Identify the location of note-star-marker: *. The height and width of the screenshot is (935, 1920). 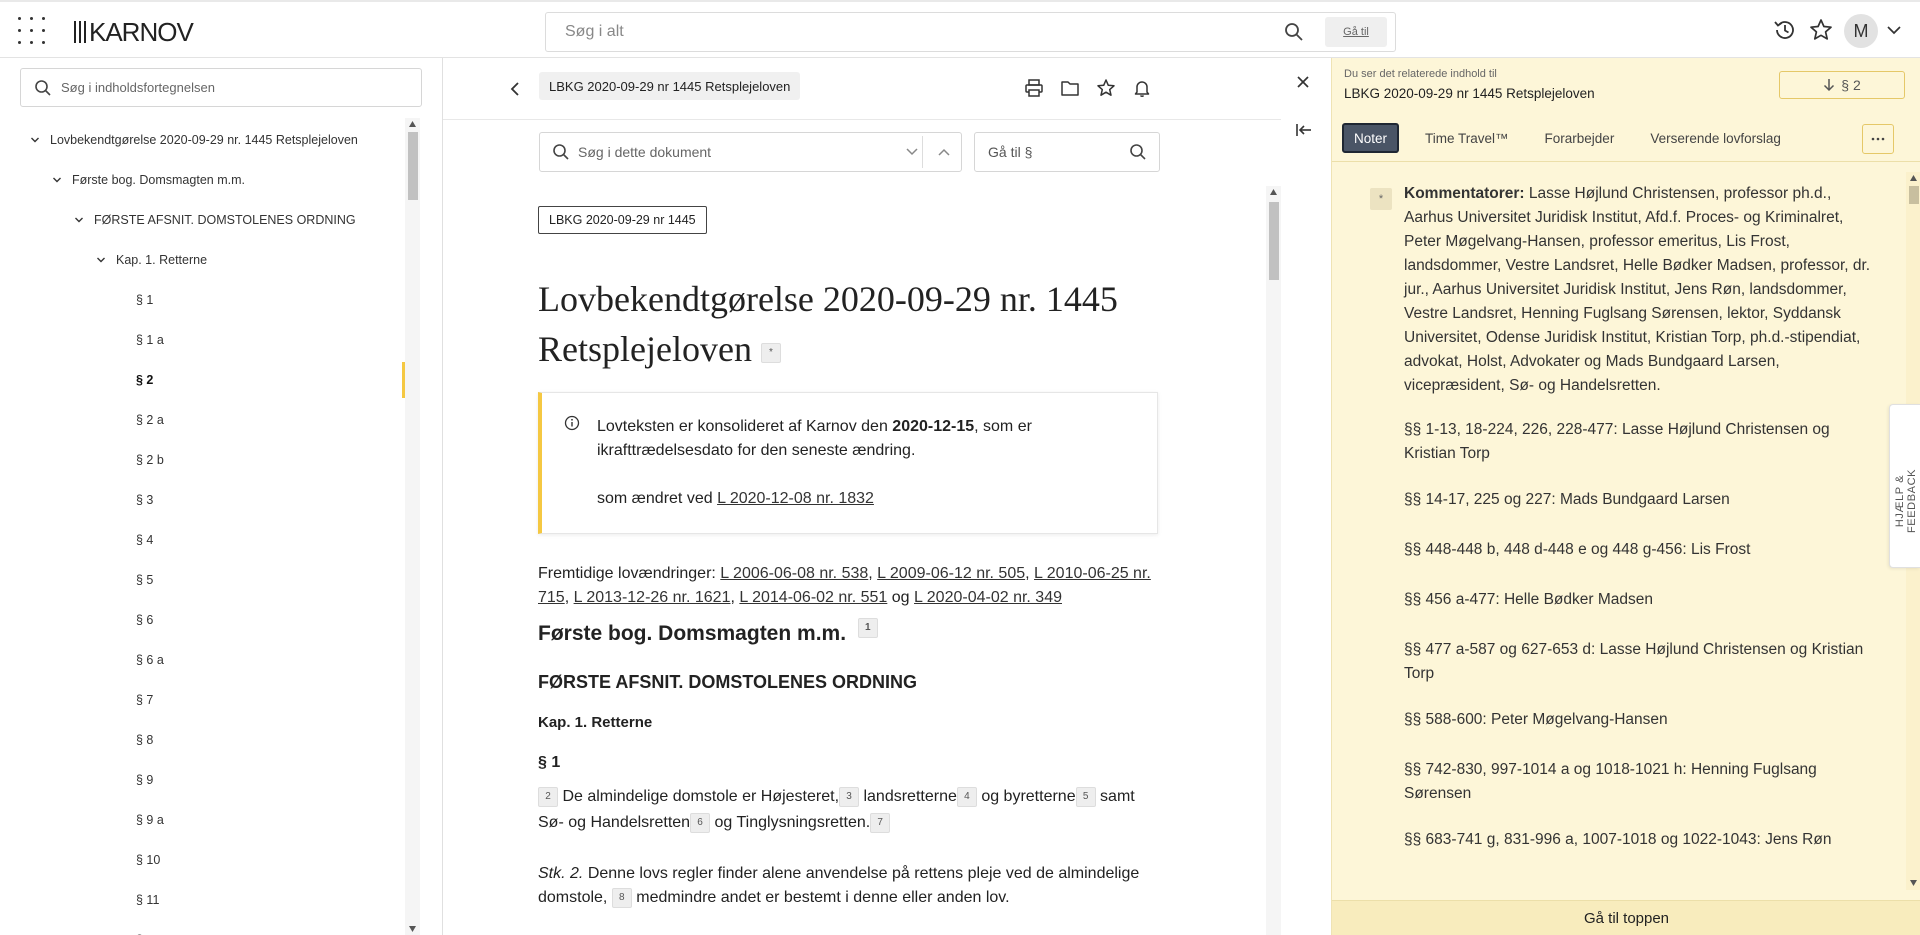
(1381, 199).